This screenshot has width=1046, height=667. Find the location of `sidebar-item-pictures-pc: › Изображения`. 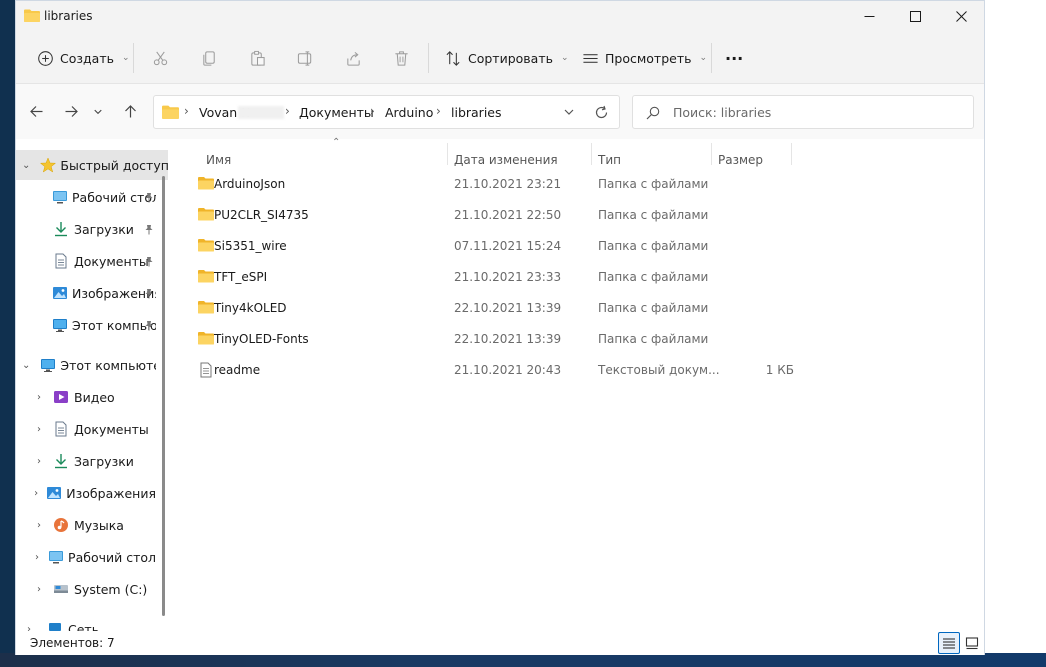

sidebar-item-pictures-pc: › Изображения is located at coordinates (86, 493).